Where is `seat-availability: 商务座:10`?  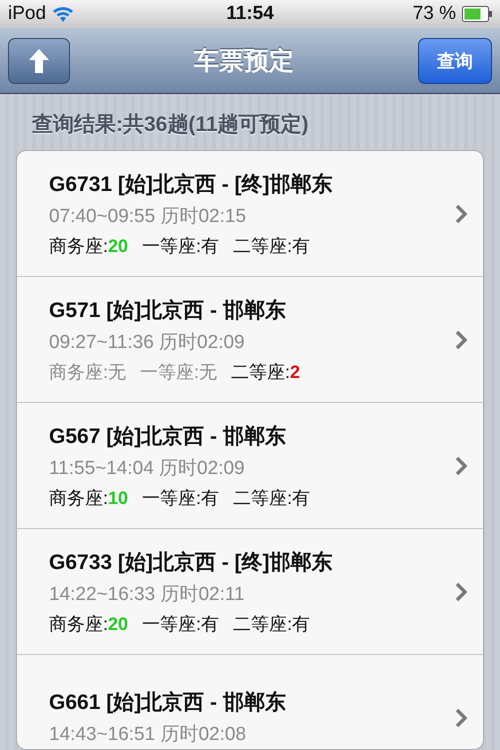 seat-availability: 商务座:10 is located at coordinates (88, 498).